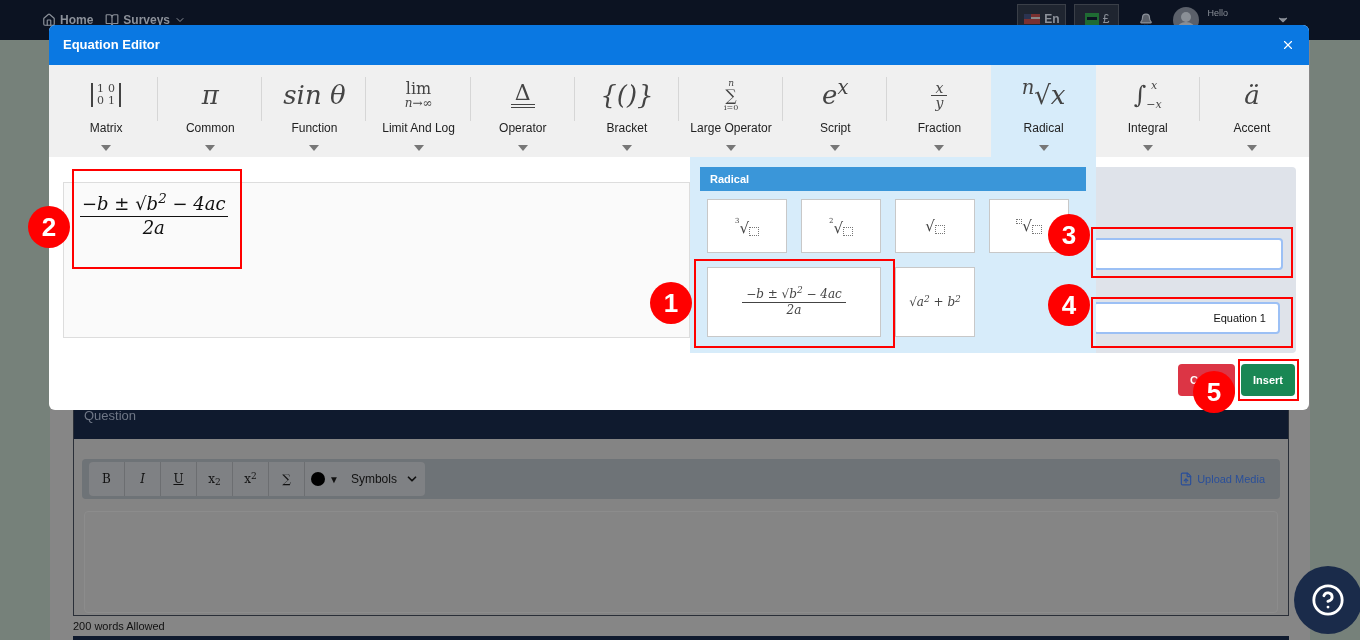 The image size is (1360, 640). I want to click on word-limit-note: 200 words Allowed, so click(119, 626).